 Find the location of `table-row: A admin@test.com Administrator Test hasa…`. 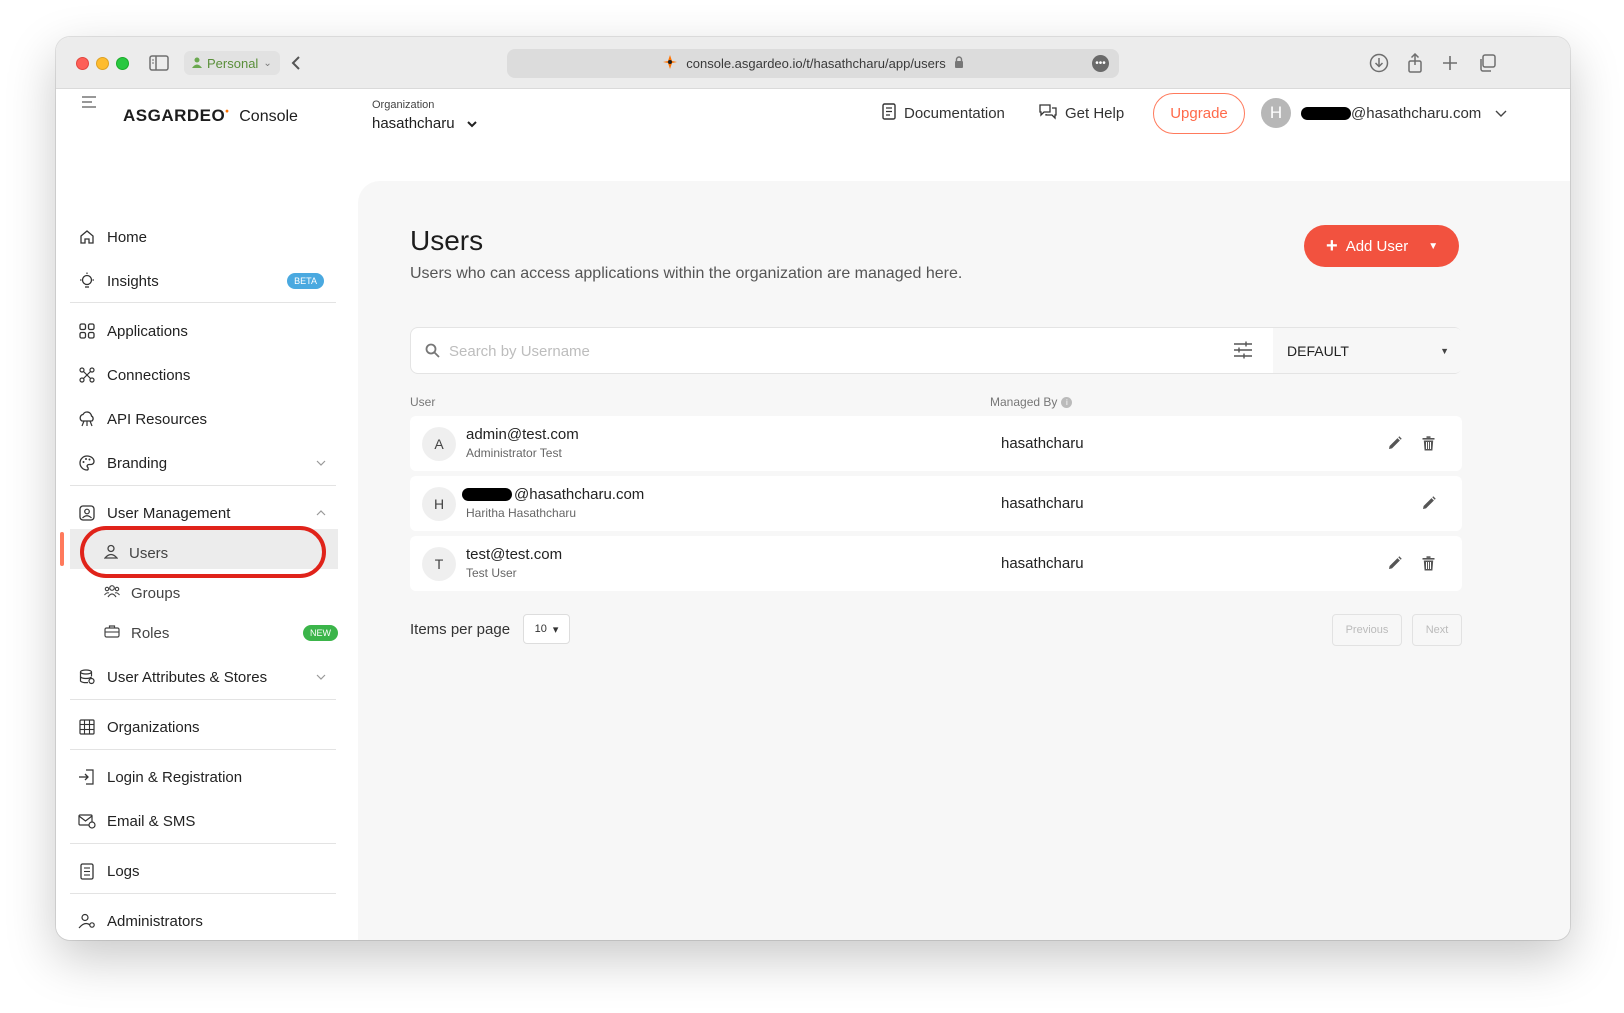

table-row: A admin@test.com Administrator Test hasa… is located at coordinates (936, 443).